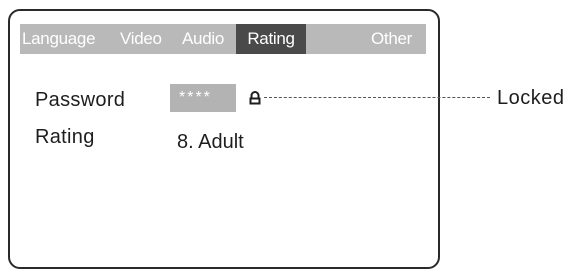 The height and width of the screenshot is (269, 577). I want to click on rating-label: Rating, so click(65, 137).